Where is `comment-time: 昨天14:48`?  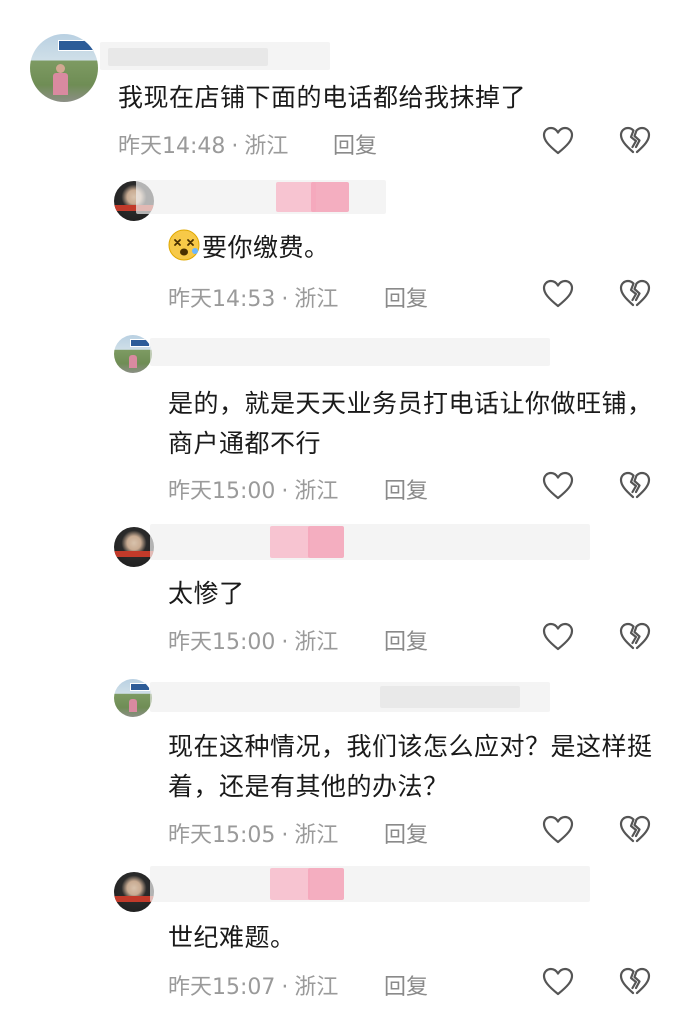
comment-time: 昨天14:48 is located at coordinates (172, 146).